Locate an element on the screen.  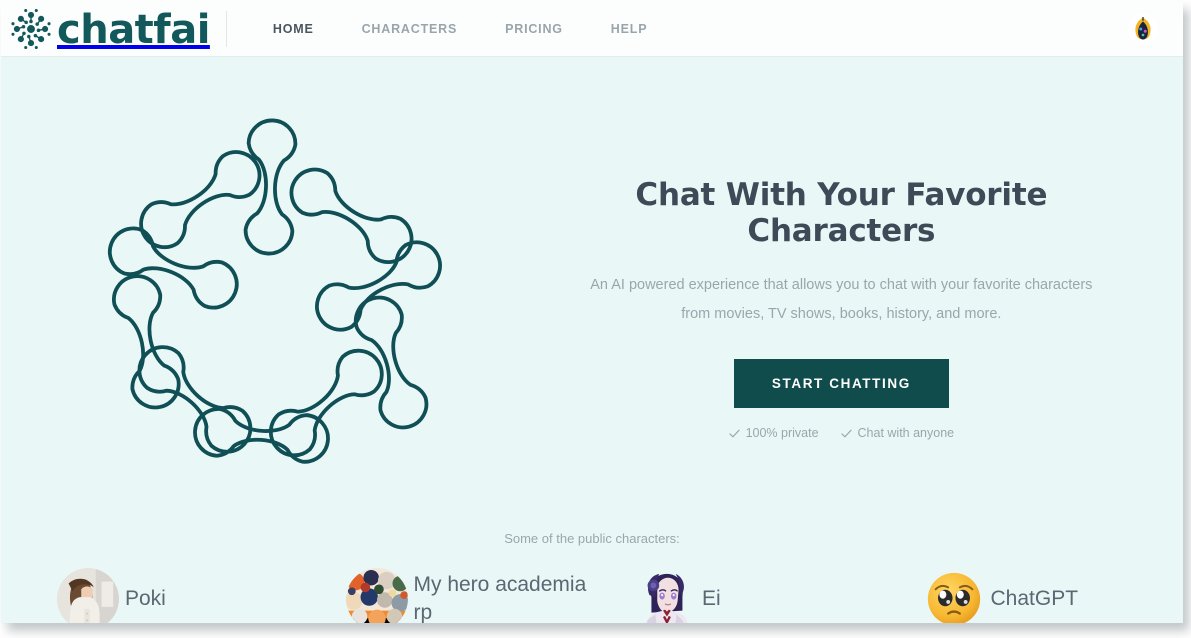
list-item: ChatGPT is located at coordinates (1025, 595).